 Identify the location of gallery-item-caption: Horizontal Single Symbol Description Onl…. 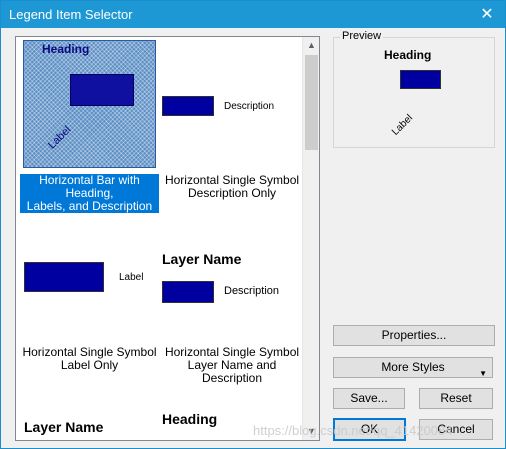
(232, 187).